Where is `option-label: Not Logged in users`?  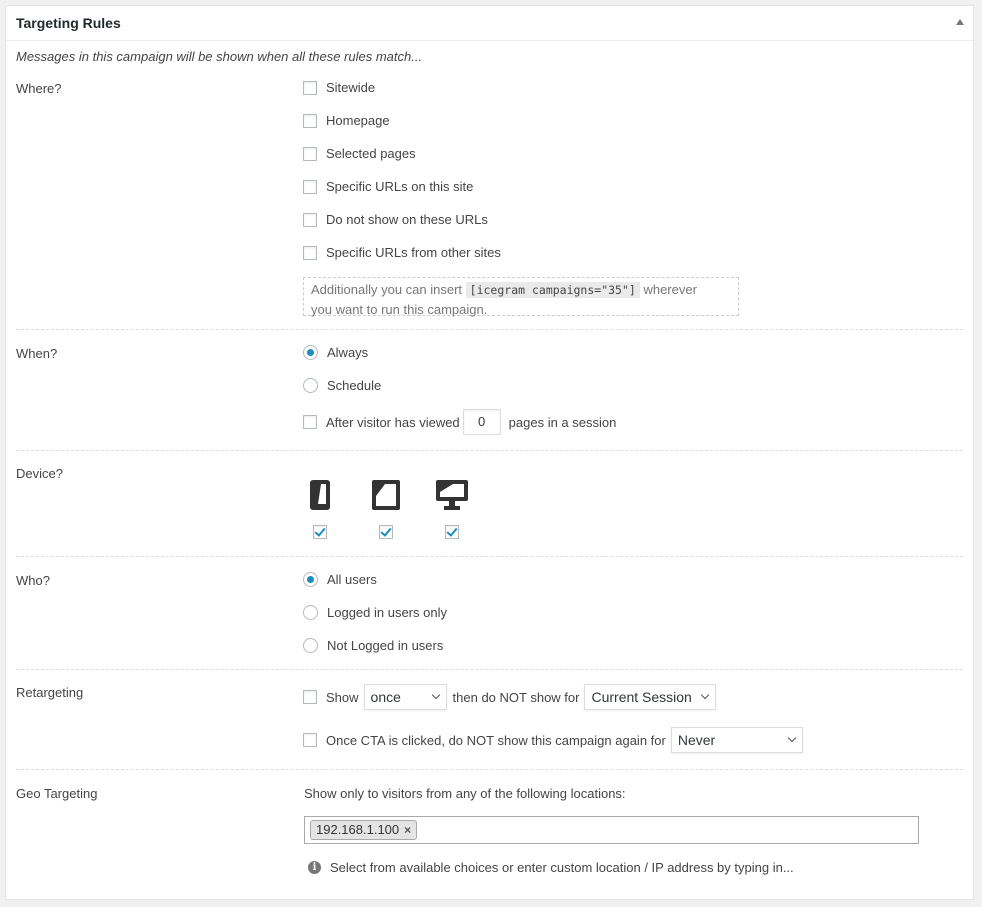
option-label: Not Logged in users is located at coordinates (385, 645).